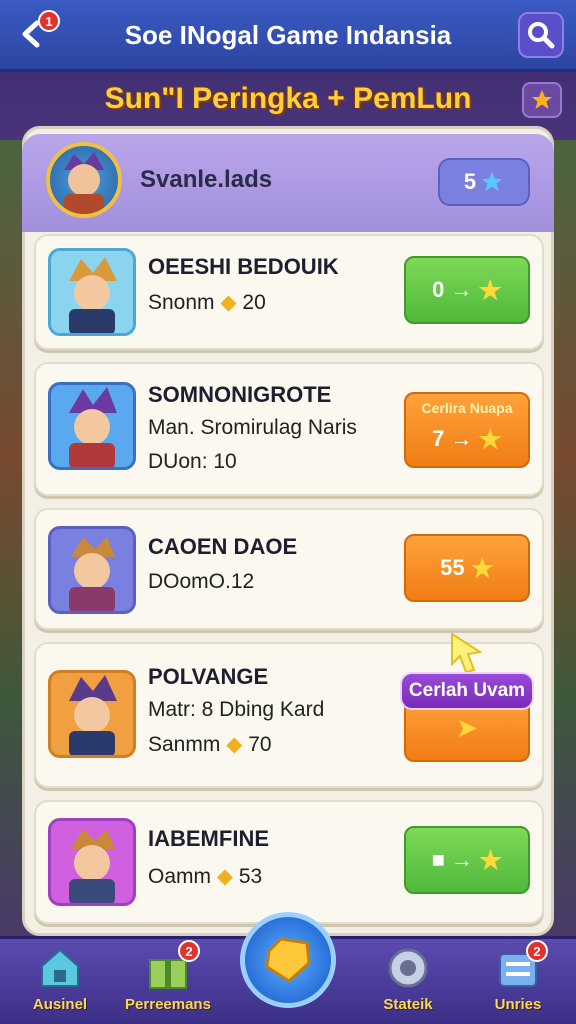 Image resolution: width=576 pixels, height=1024 pixels. I want to click on player-stat: DUon: 10, so click(192, 461).